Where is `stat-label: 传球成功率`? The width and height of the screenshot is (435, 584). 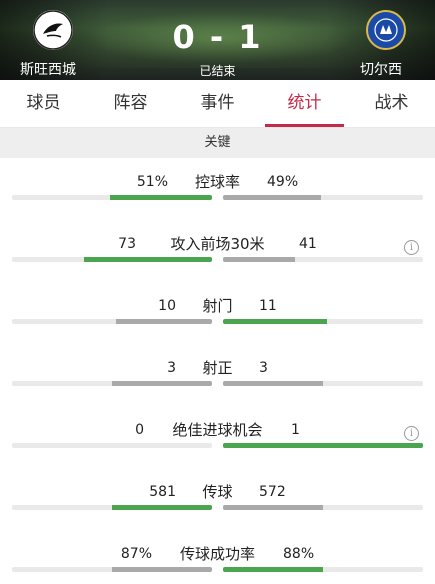
stat-label: 传球成功率 is located at coordinates (217, 554).